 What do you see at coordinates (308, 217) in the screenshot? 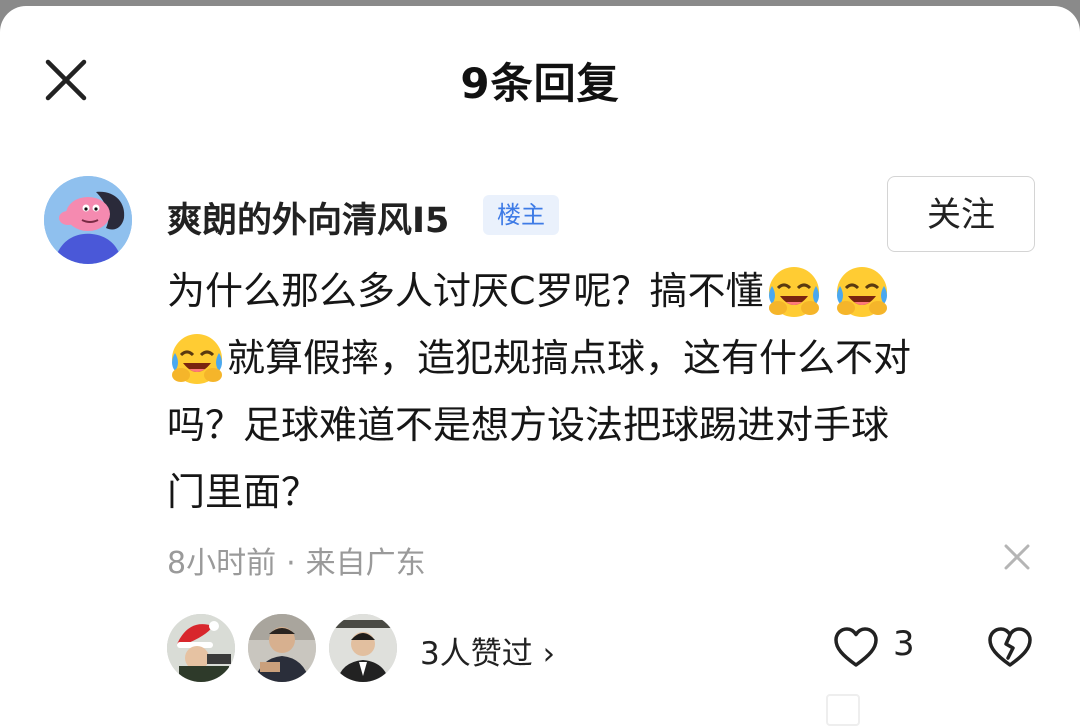
I see `username: 爽朗的外向清风I5` at bounding box center [308, 217].